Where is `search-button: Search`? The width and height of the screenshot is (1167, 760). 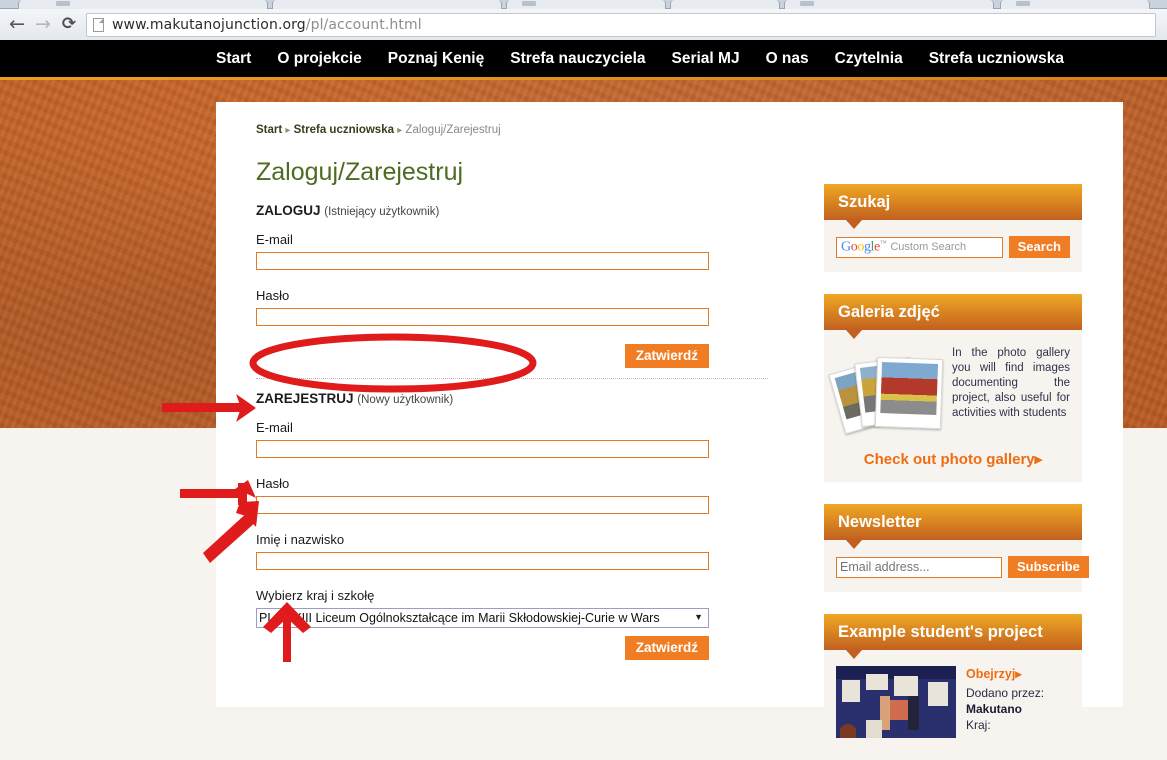
search-button: Search is located at coordinates (1039, 247).